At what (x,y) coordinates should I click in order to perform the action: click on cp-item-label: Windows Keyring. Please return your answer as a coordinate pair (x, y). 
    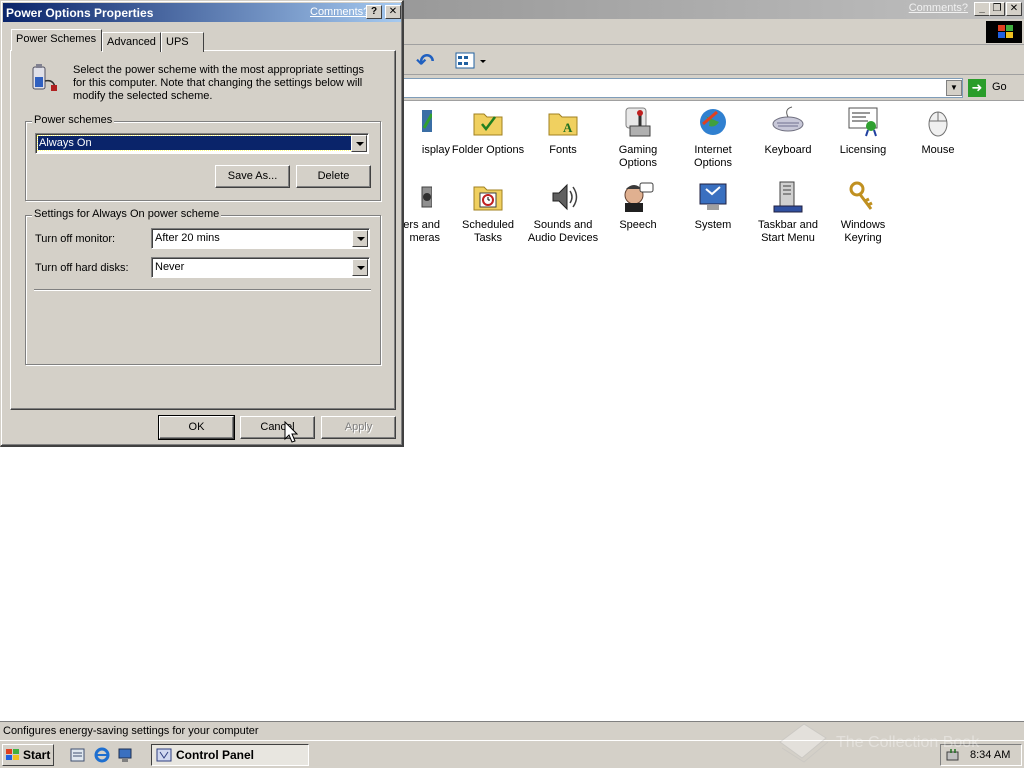
    Looking at the image, I should click on (863, 231).